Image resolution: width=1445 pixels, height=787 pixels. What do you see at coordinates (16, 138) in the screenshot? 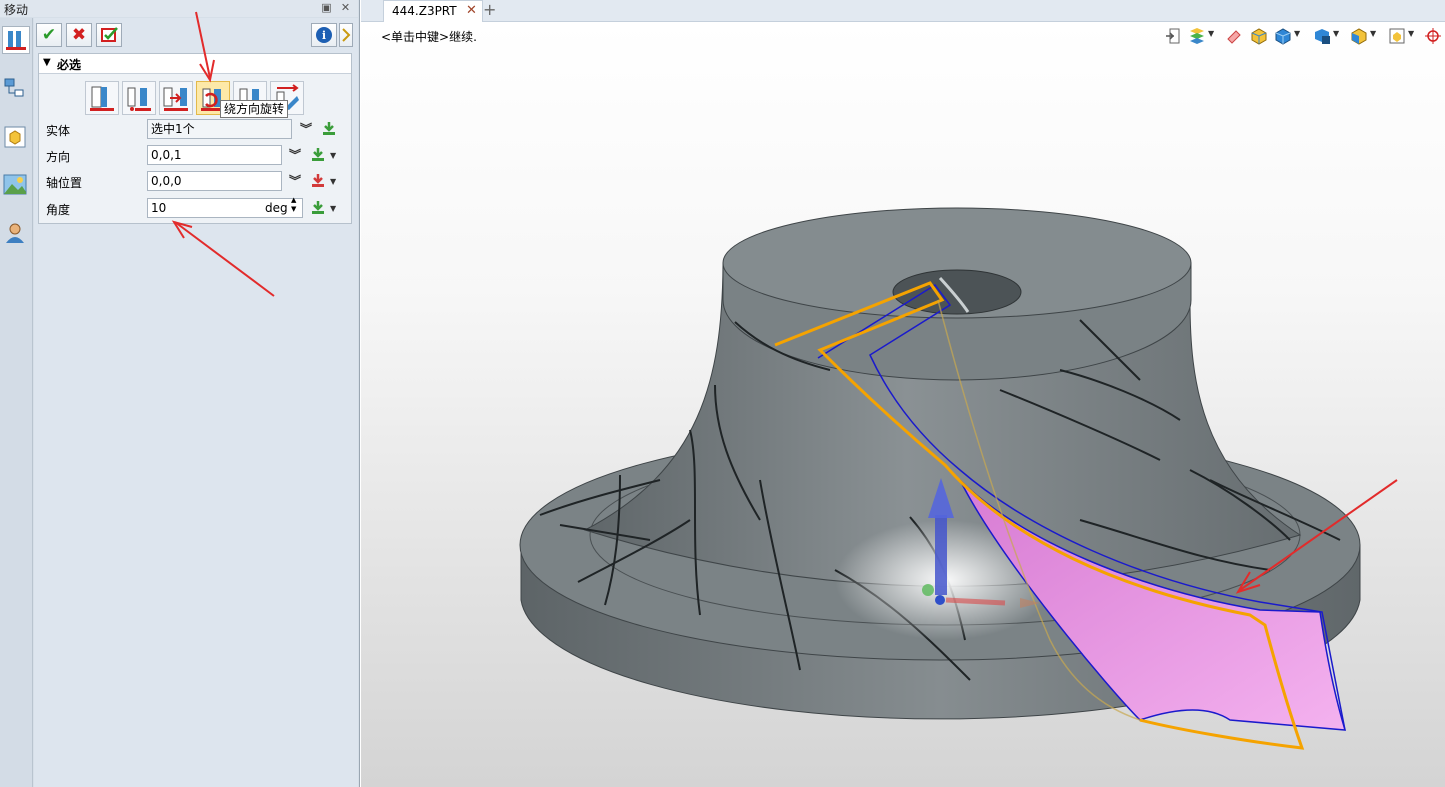
I see `part-view-icon` at bounding box center [16, 138].